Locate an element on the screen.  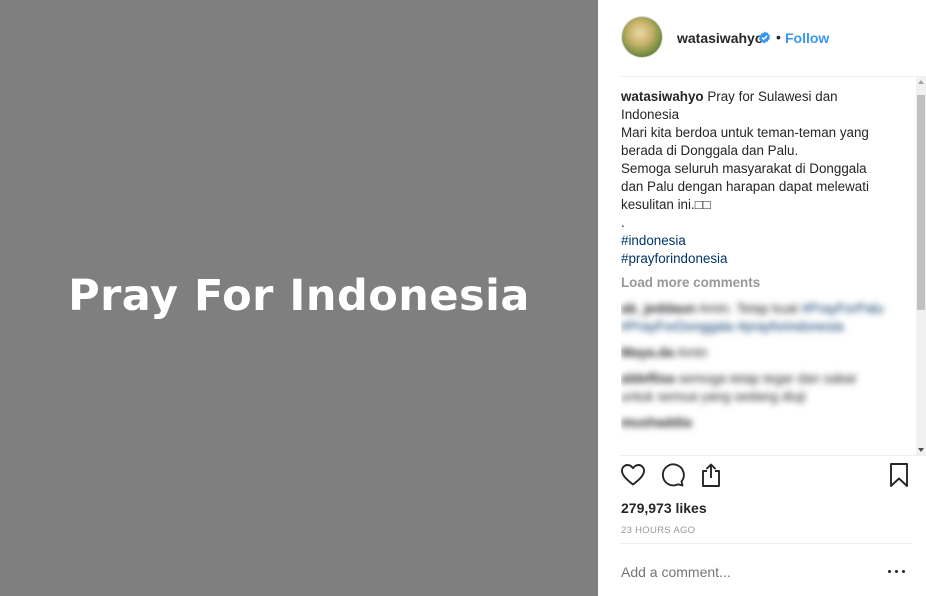
verified-badge-icon is located at coordinates (764, 37).